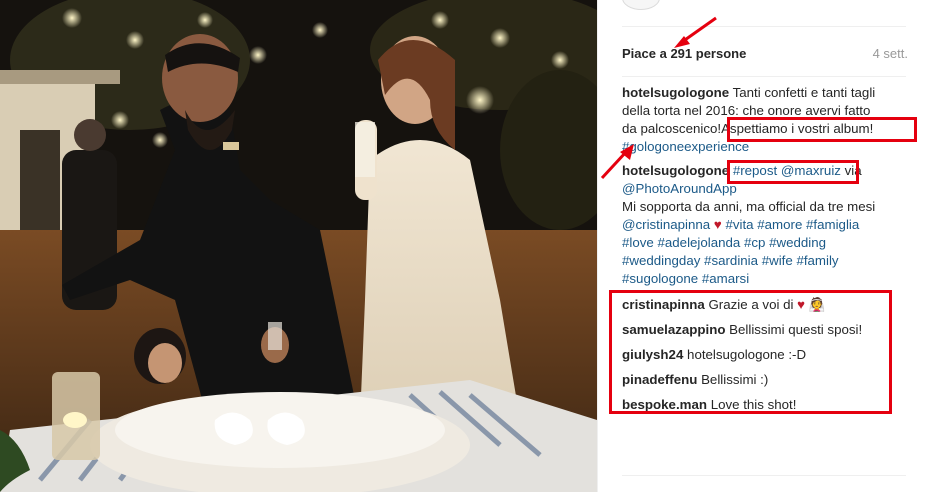  I want to click on annotation-box-repost, so click(793, 172).